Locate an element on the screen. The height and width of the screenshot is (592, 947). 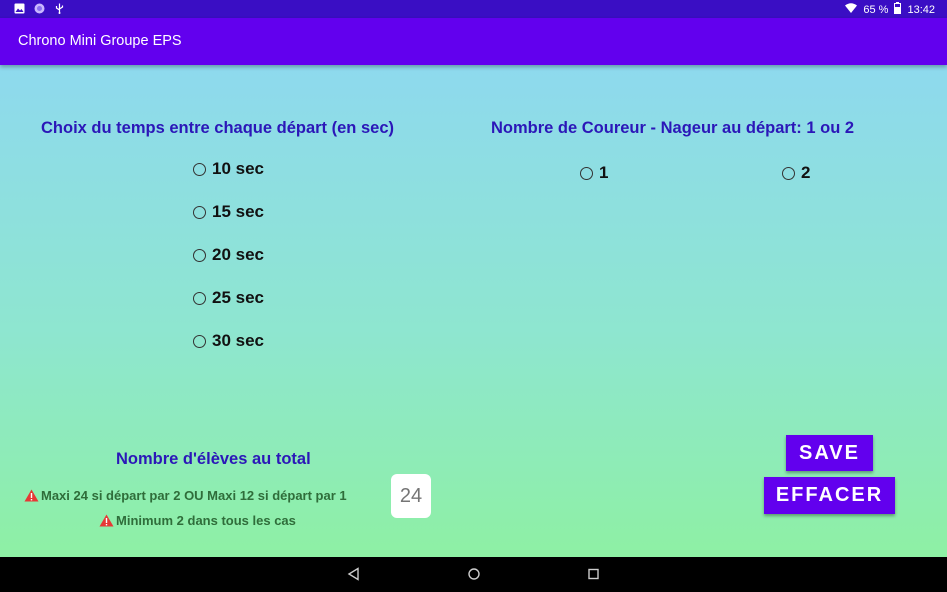
radio-interval-30: 30 sec is located at coordinates (228, 341).